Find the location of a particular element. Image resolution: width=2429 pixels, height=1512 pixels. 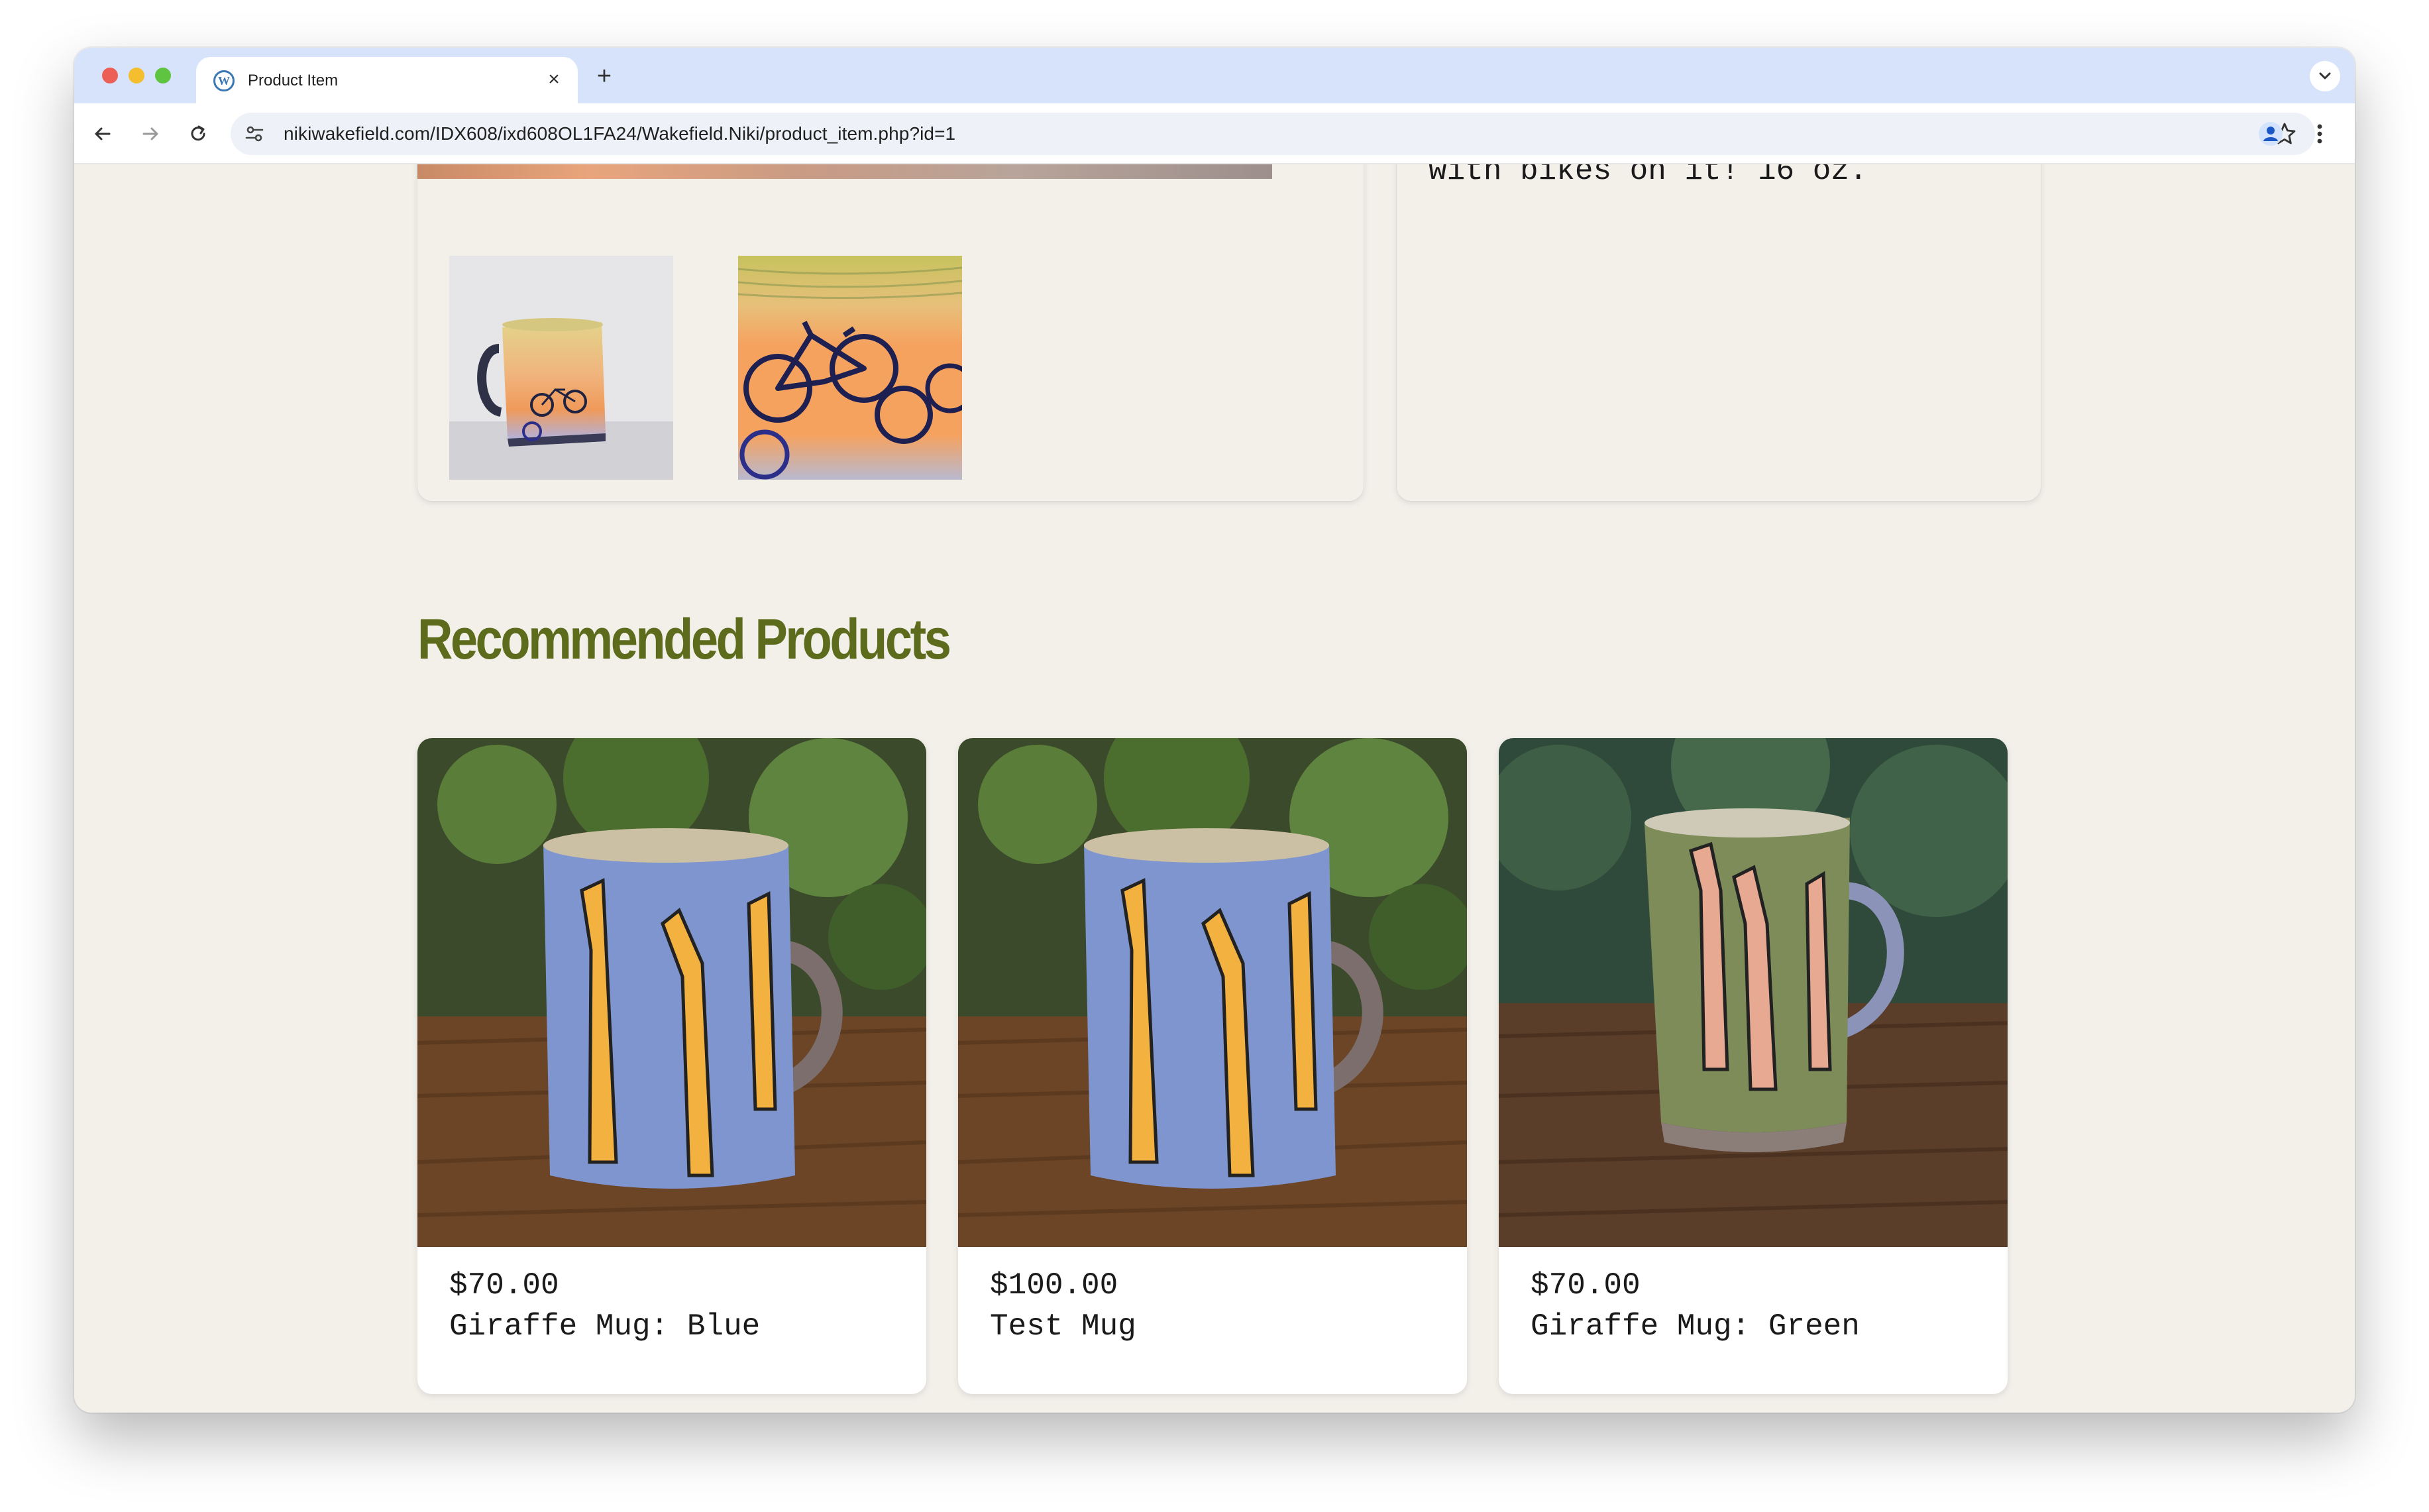

bike-mug-full-thumbnail is located at coordinates (561, 368).